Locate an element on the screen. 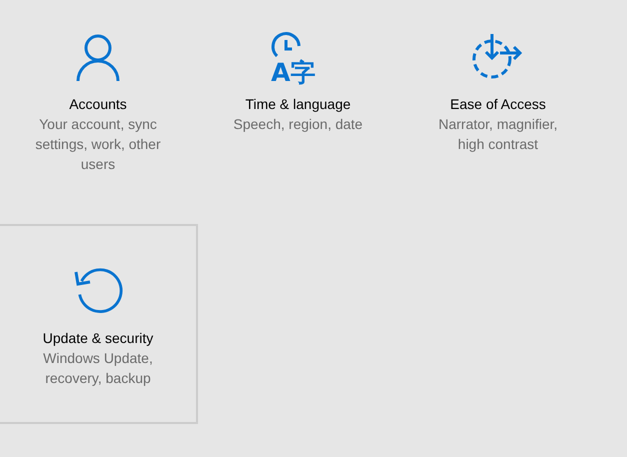  tile-title: Accounts is located at coordinates (98, 104).